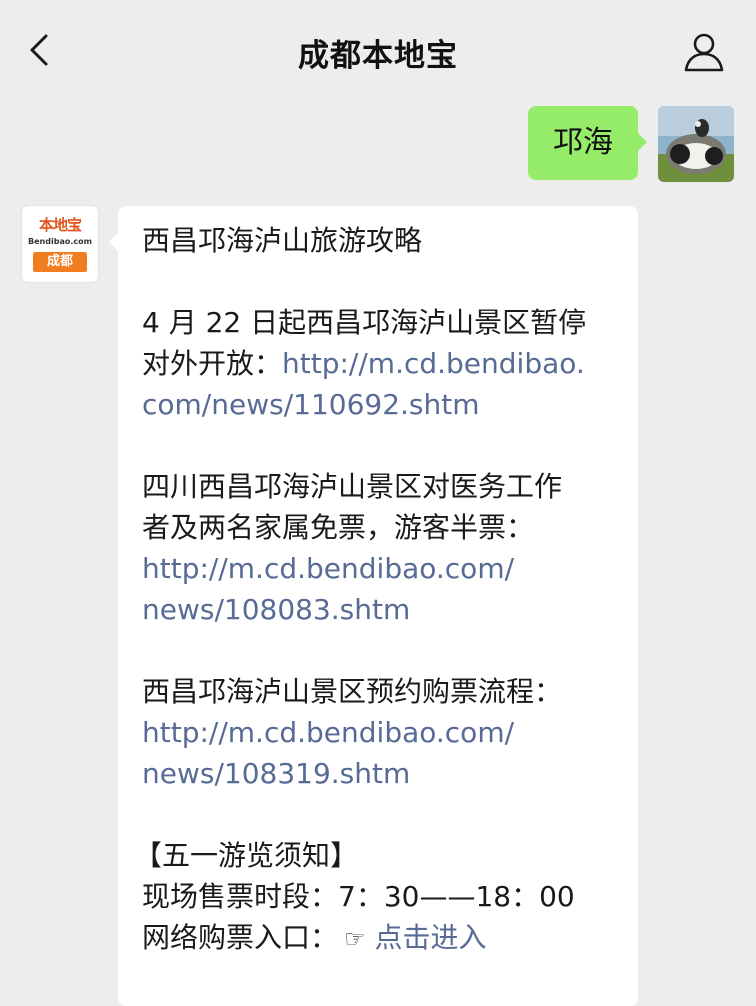 The image size is (756, 1006). I want to click on top-bar: 成都本地宝, so click(378, 50).